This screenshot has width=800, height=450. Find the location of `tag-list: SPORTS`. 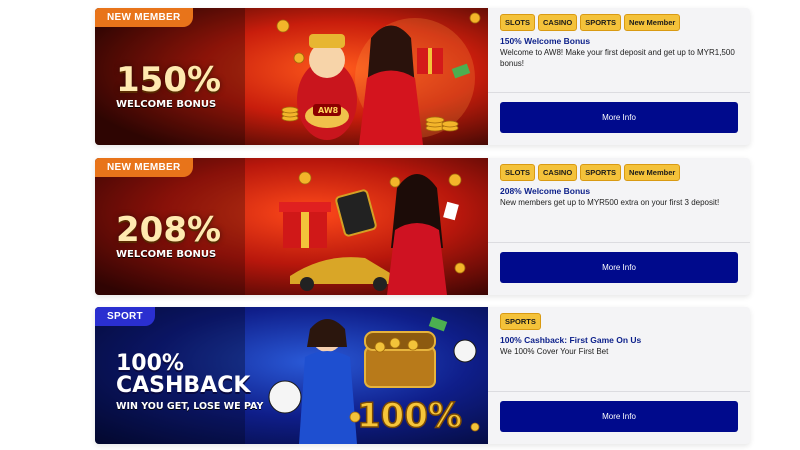

tag-list: SPORTS is located at coordinates (520, 321).